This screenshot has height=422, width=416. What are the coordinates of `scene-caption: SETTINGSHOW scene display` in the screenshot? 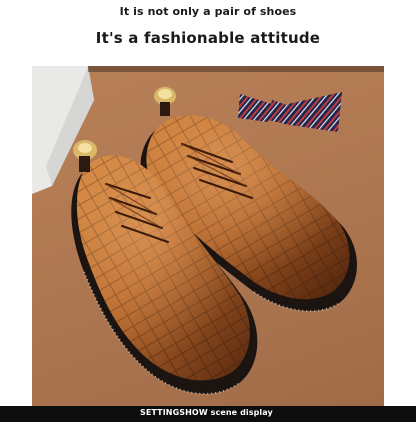 It's located at (206, 412).